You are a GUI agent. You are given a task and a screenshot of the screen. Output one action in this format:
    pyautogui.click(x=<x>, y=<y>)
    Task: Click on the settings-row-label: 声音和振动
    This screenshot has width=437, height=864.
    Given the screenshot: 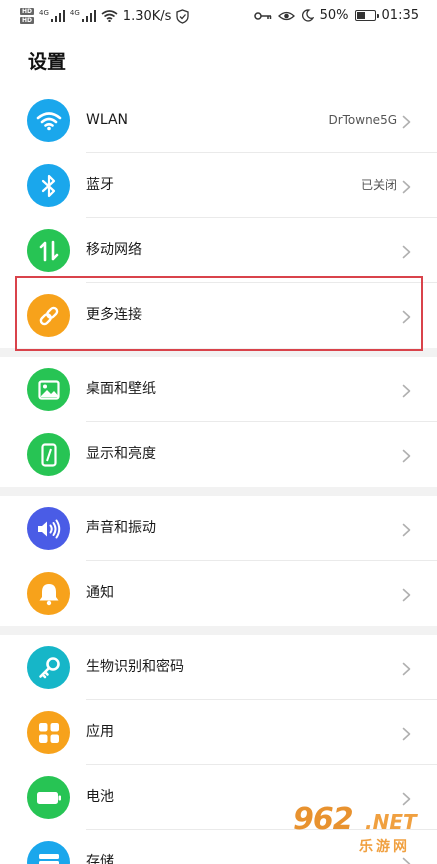 What is the action you would take?
    pyautogui.click(x=121, y=528)
    